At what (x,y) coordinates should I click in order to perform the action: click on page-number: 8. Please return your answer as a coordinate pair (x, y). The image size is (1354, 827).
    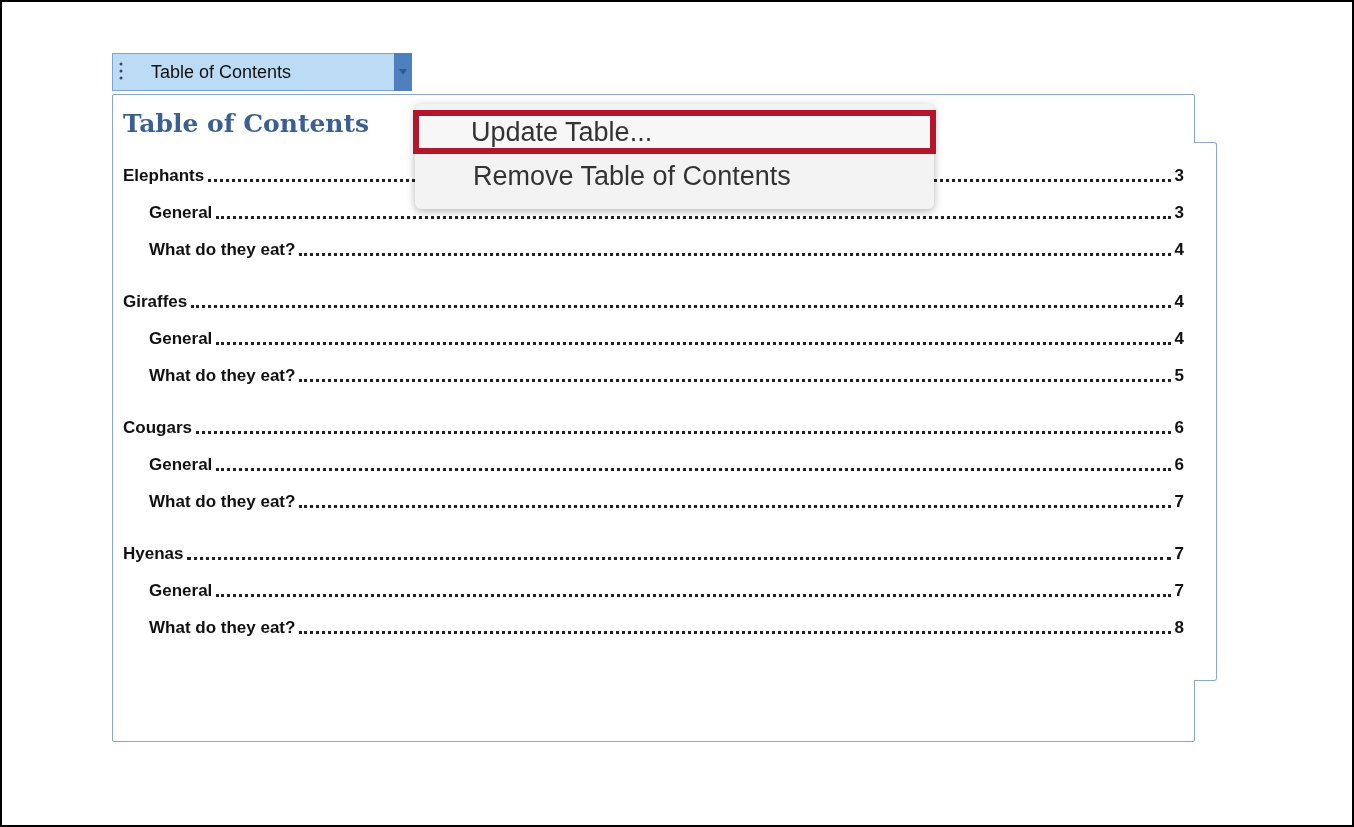
    Looking at the image, I should click on (1179, 628).